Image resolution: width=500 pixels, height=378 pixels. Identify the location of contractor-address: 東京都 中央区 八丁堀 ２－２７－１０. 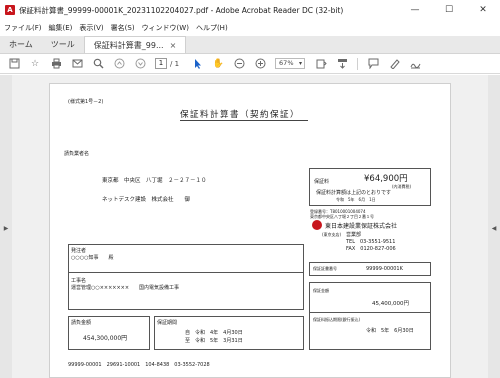
(154, 181).